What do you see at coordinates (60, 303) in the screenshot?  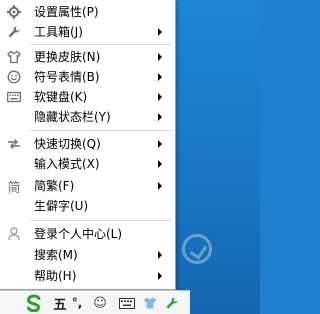 I see `chinese-mode-indicator: 五` at bounding box center [60, 303].